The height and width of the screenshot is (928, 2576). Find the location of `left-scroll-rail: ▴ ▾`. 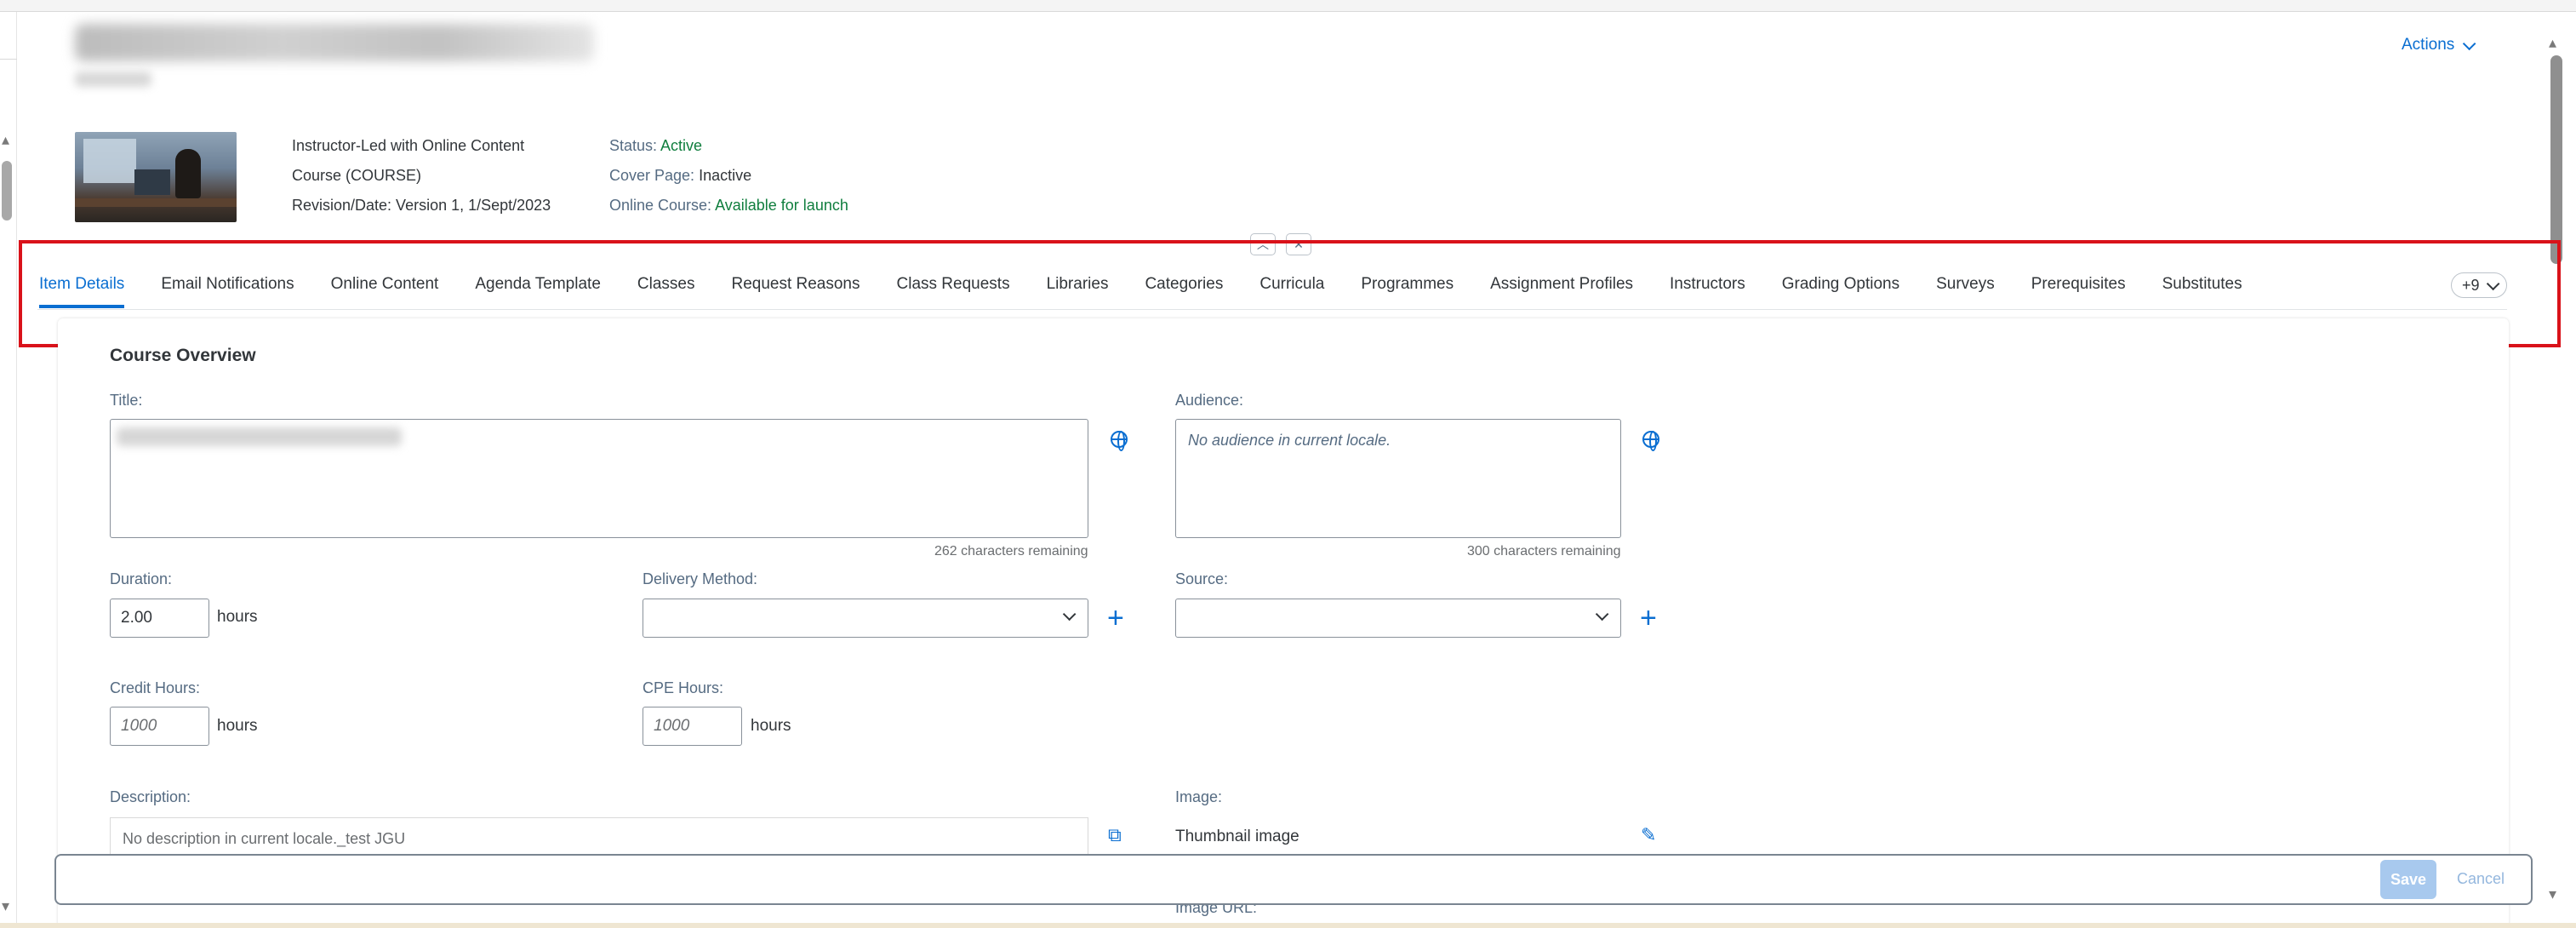

left-scroll-rail: ▴ ▾ is located at coordinates (8, 470).